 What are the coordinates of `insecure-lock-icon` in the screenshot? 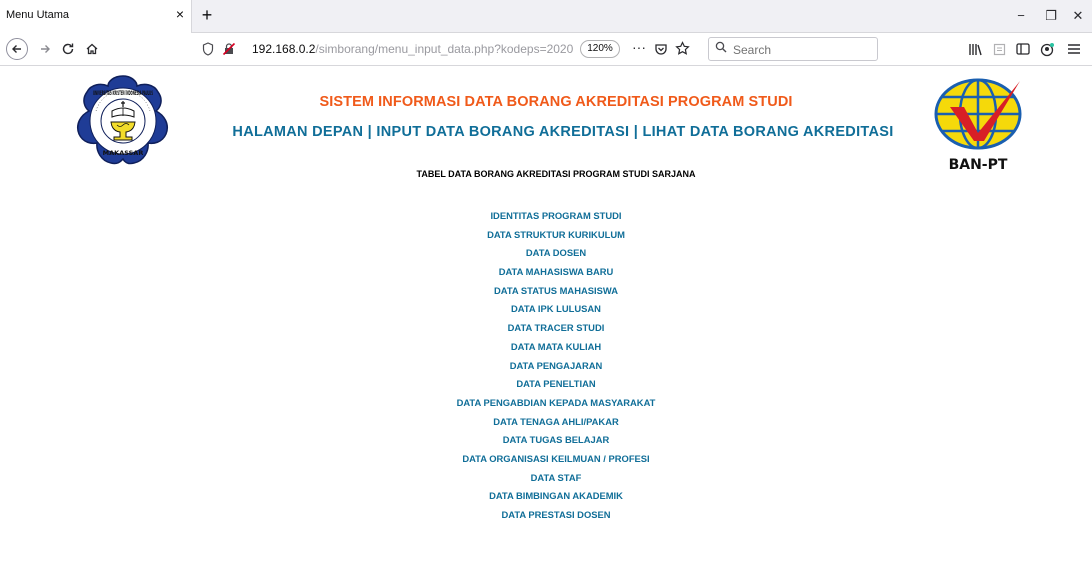 It's located at (229, 51).